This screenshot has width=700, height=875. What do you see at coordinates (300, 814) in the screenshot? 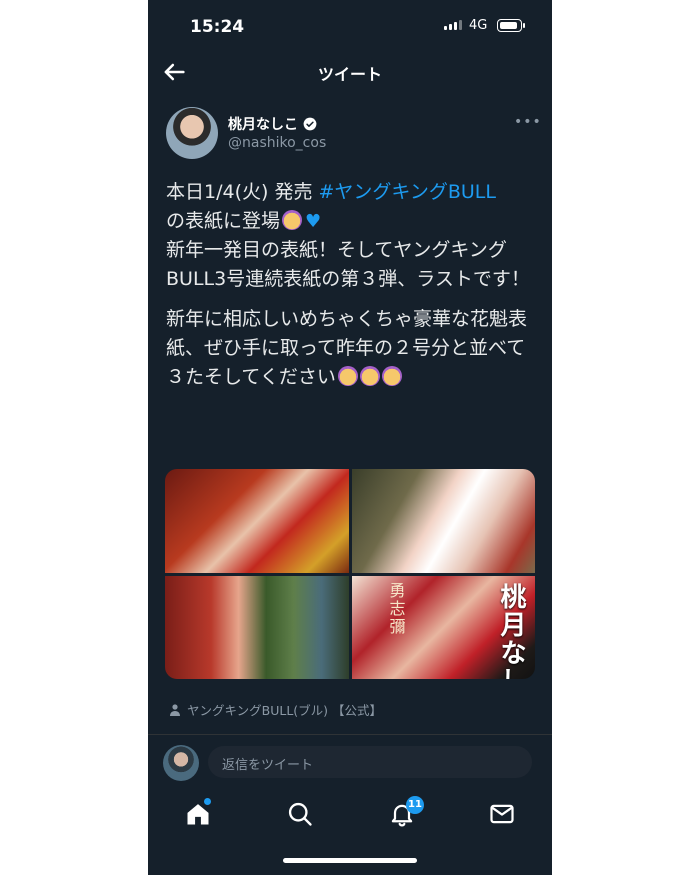
I see `search-icon` at bounding box center [300, 814].